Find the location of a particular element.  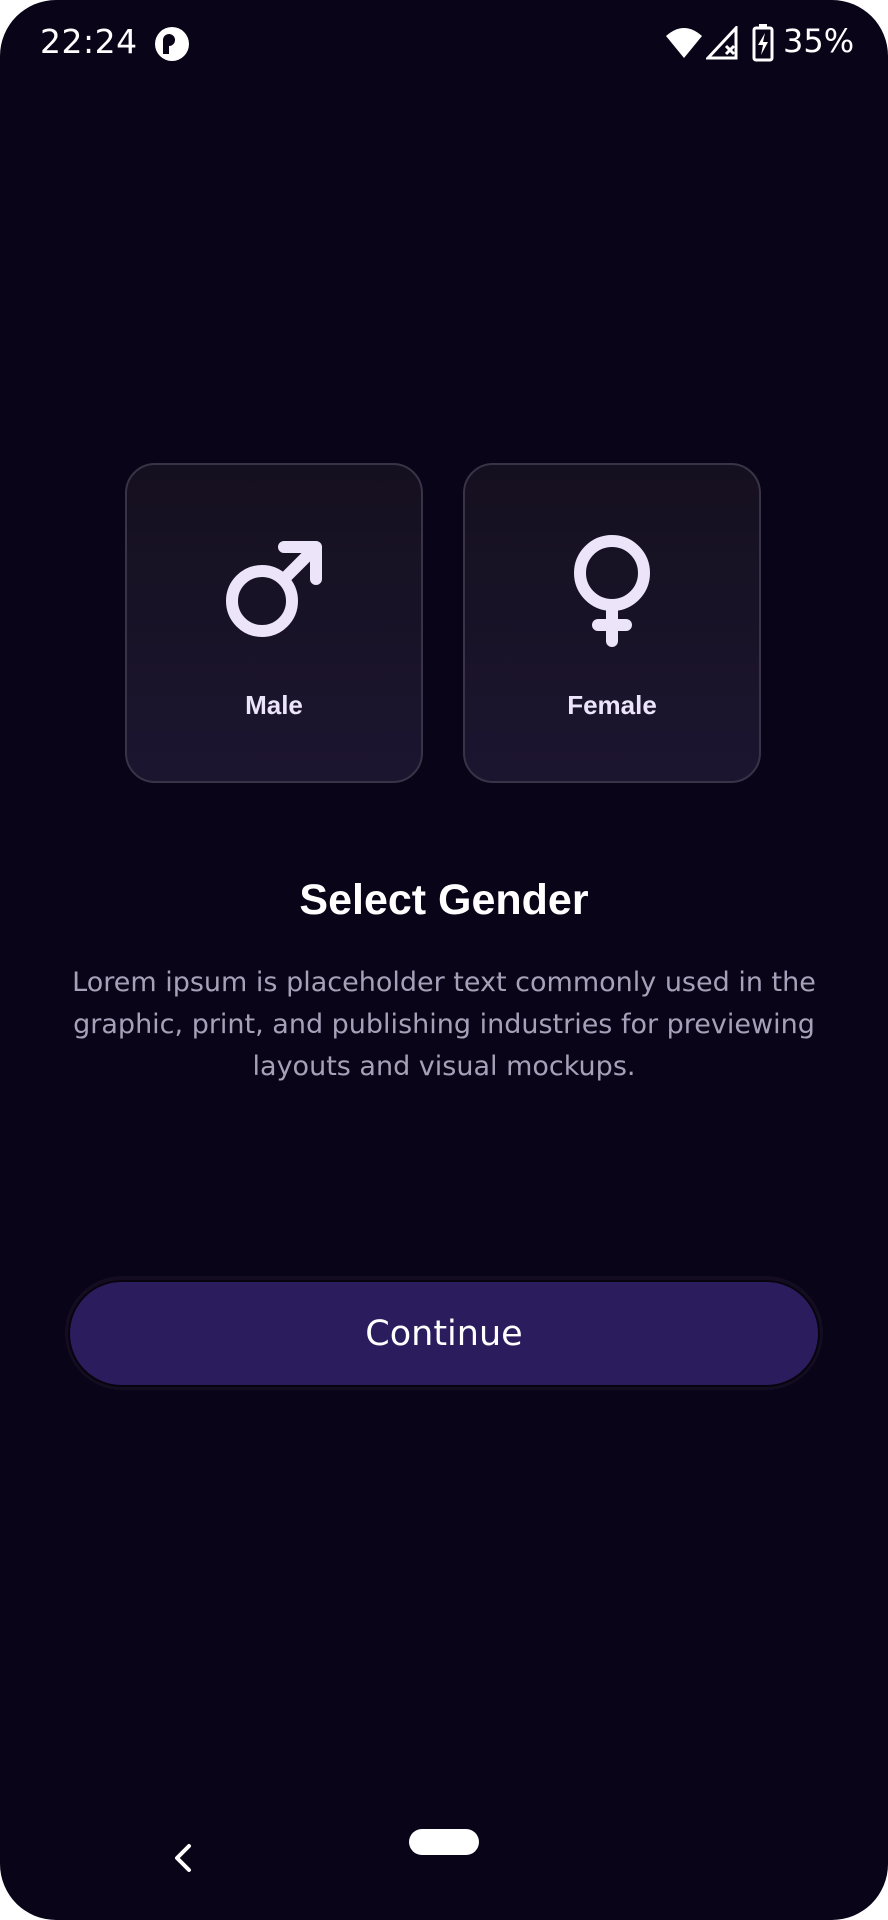

male-label: Male is located at coordinates (274, 705).